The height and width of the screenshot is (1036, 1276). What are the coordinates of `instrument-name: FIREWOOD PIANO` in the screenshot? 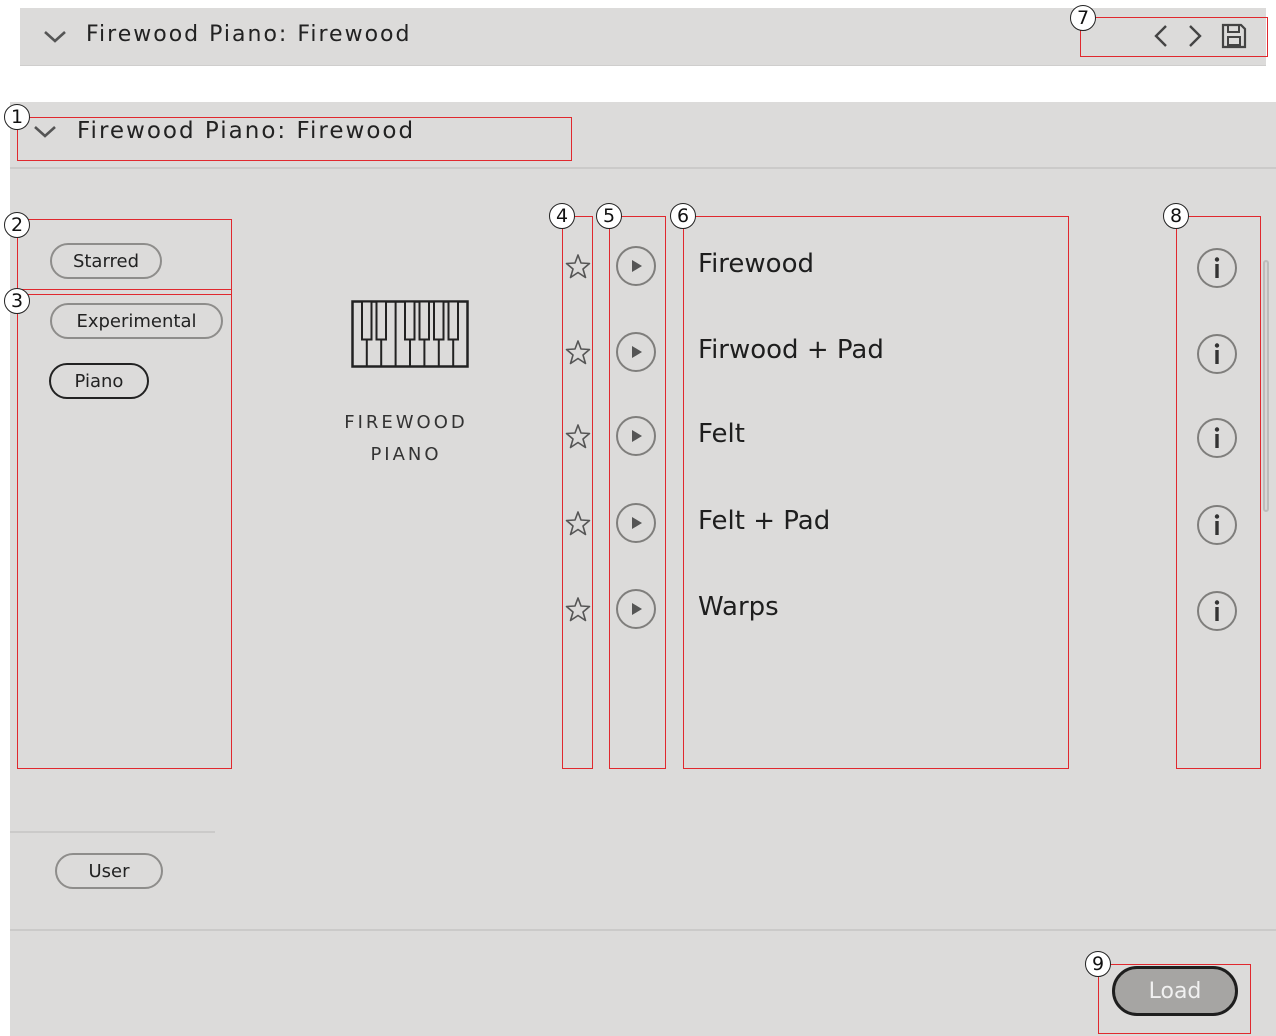 It's located at (406, 439).